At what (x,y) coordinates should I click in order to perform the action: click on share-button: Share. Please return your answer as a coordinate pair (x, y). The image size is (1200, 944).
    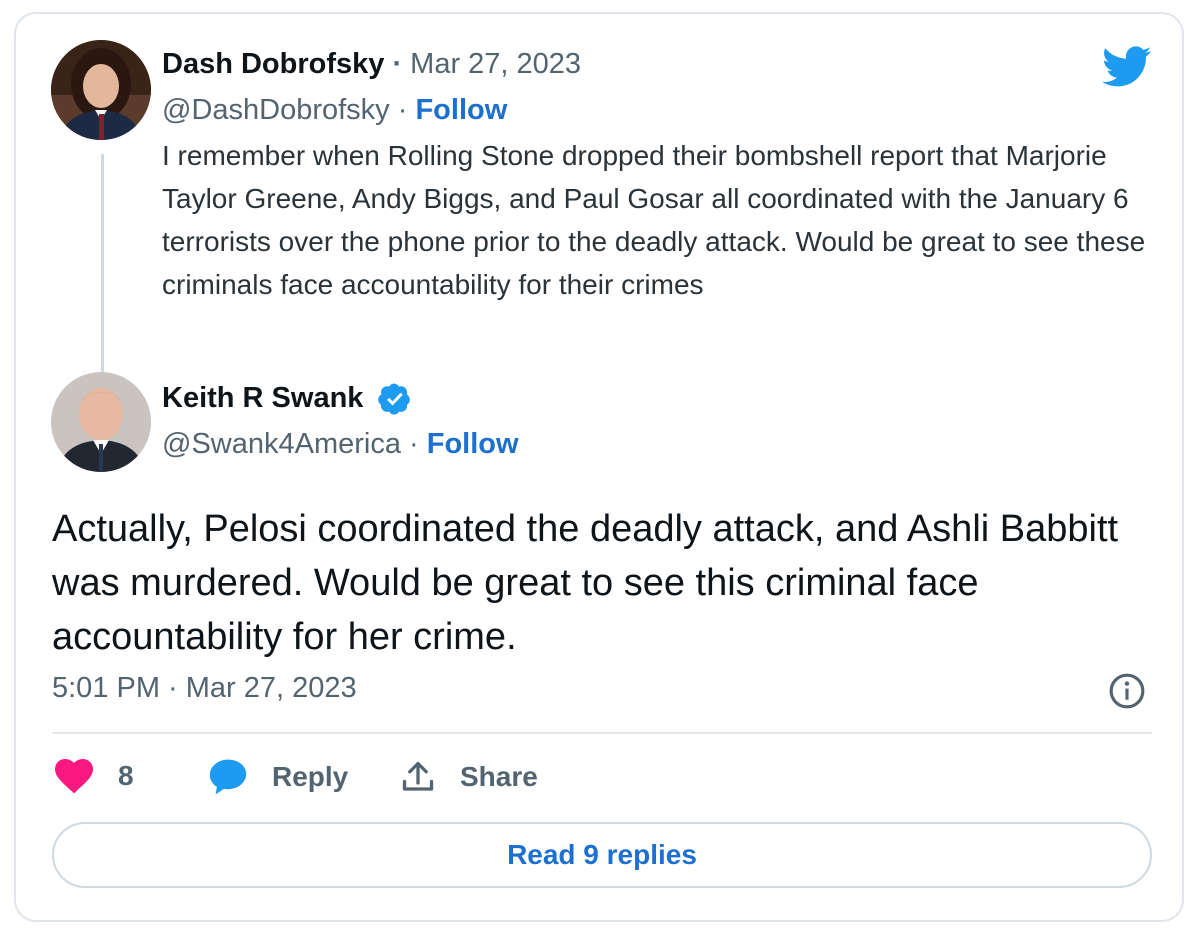
    Looking at the image, I should click on (469, 777).